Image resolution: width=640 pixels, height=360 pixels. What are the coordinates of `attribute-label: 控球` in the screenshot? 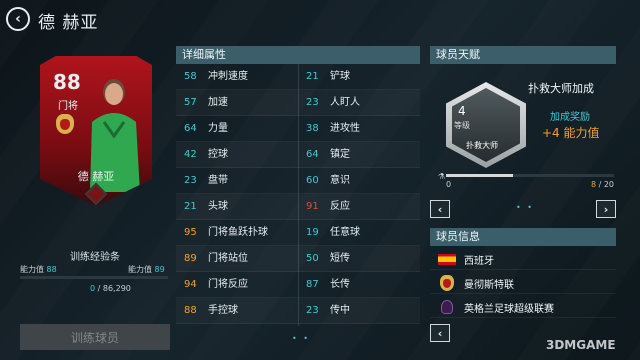 It's located at (218, 154).